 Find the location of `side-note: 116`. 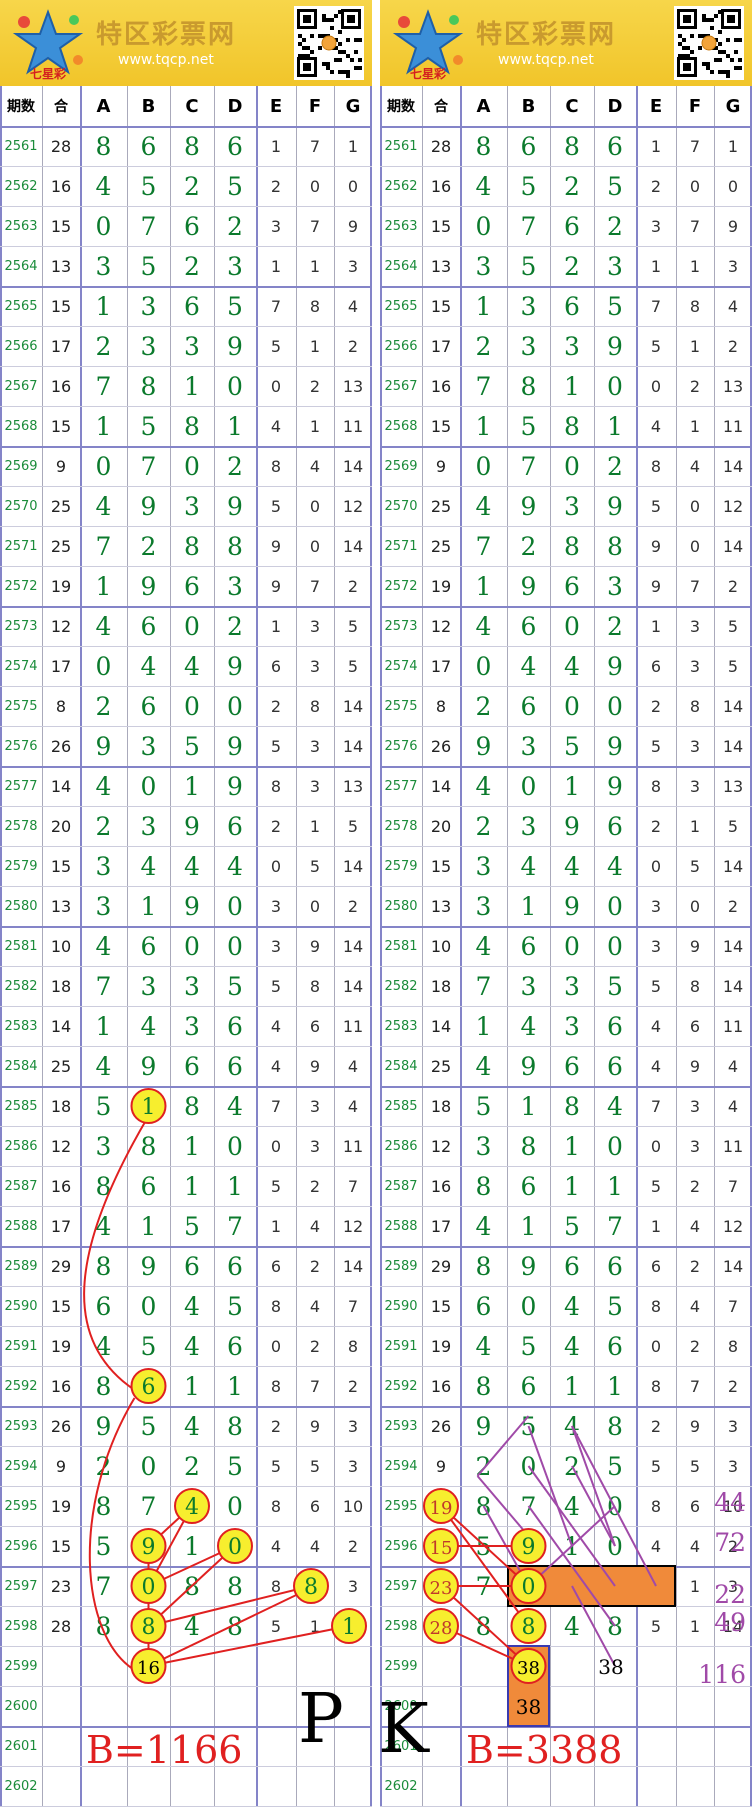

side-note: 116 is located at coordinates (722, 1674).